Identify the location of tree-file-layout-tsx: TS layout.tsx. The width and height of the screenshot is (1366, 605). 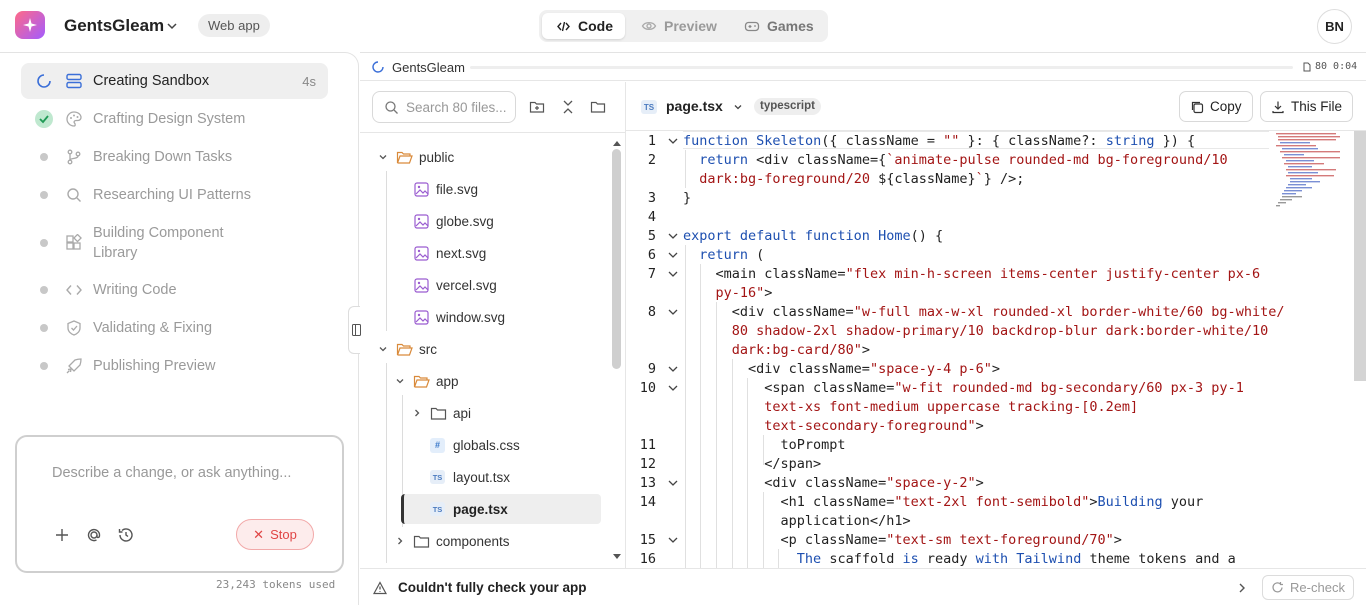
(480, 477).